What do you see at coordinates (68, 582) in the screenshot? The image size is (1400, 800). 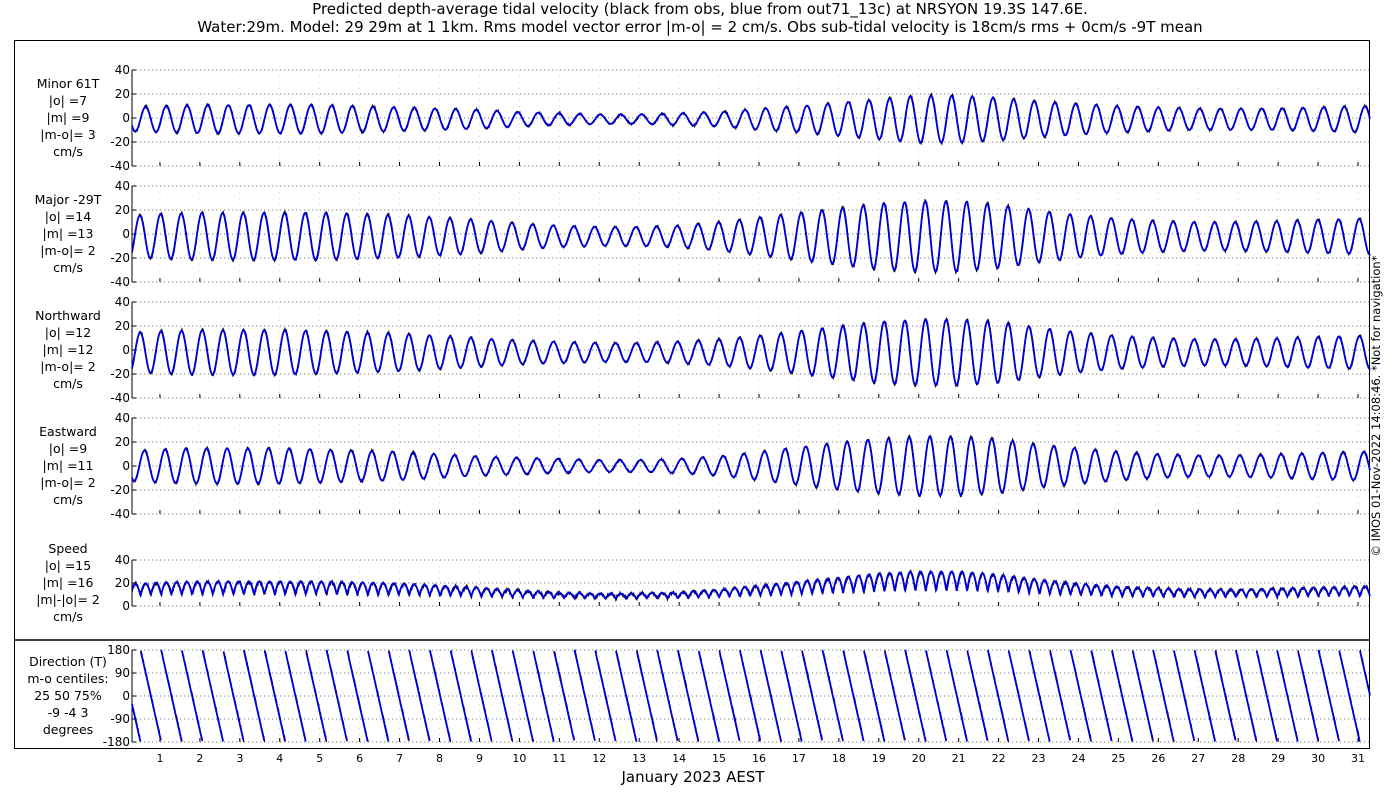 I see `panel-label-speed: |m| =16` at bounding box center [68, 582].